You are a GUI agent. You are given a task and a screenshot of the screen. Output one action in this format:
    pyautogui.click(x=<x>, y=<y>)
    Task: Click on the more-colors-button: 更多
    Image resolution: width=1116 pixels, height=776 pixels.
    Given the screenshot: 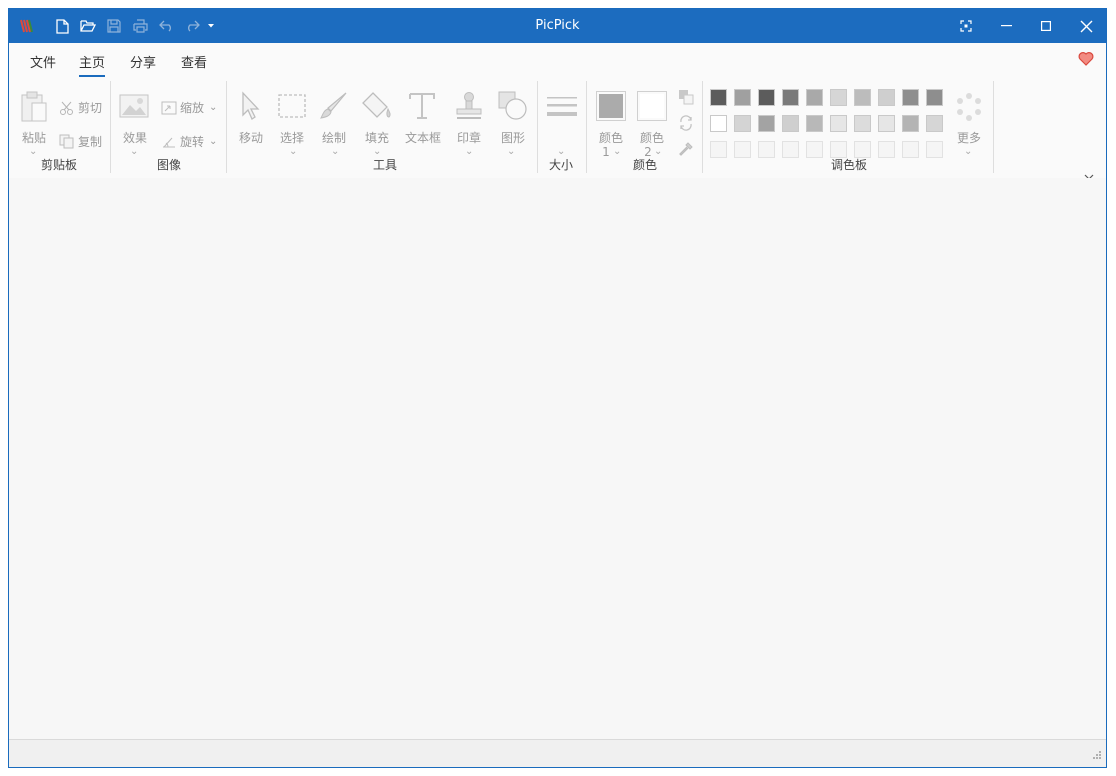 What is the action you would take?
    pyautogui.click(x=969, y=137)
    